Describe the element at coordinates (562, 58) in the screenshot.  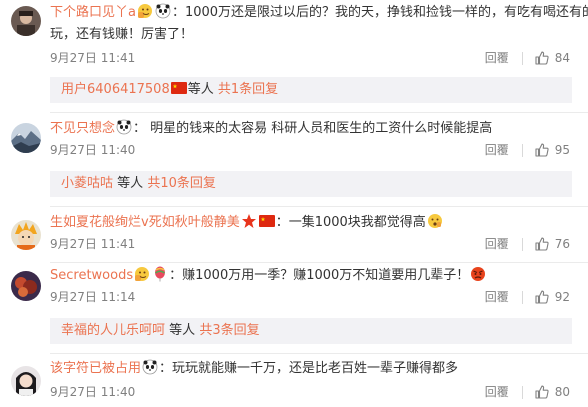
I see `like-count: 84` at that location.